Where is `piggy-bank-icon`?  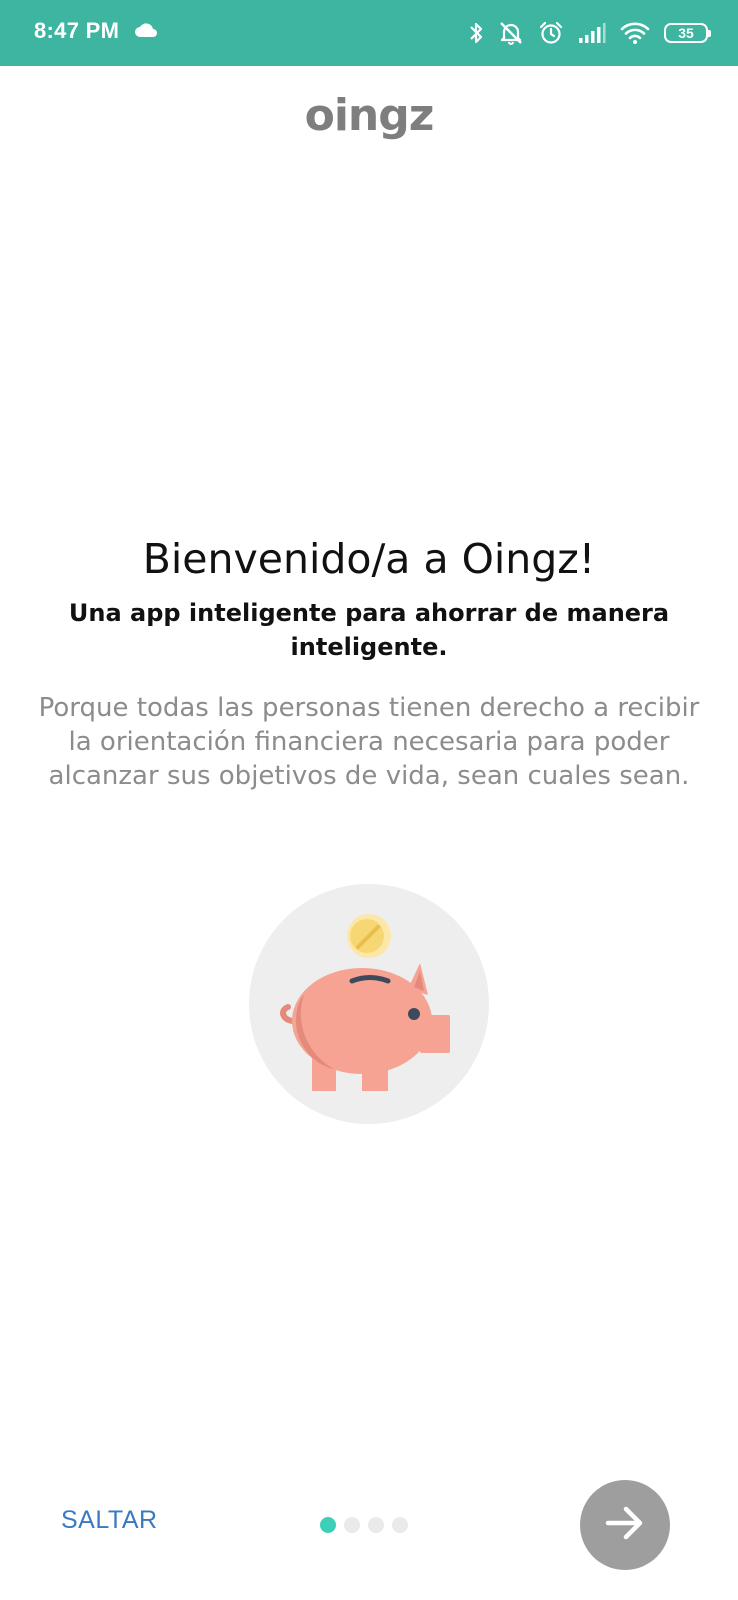
piggy-bank-icon is located at coordinates (369, 1004).